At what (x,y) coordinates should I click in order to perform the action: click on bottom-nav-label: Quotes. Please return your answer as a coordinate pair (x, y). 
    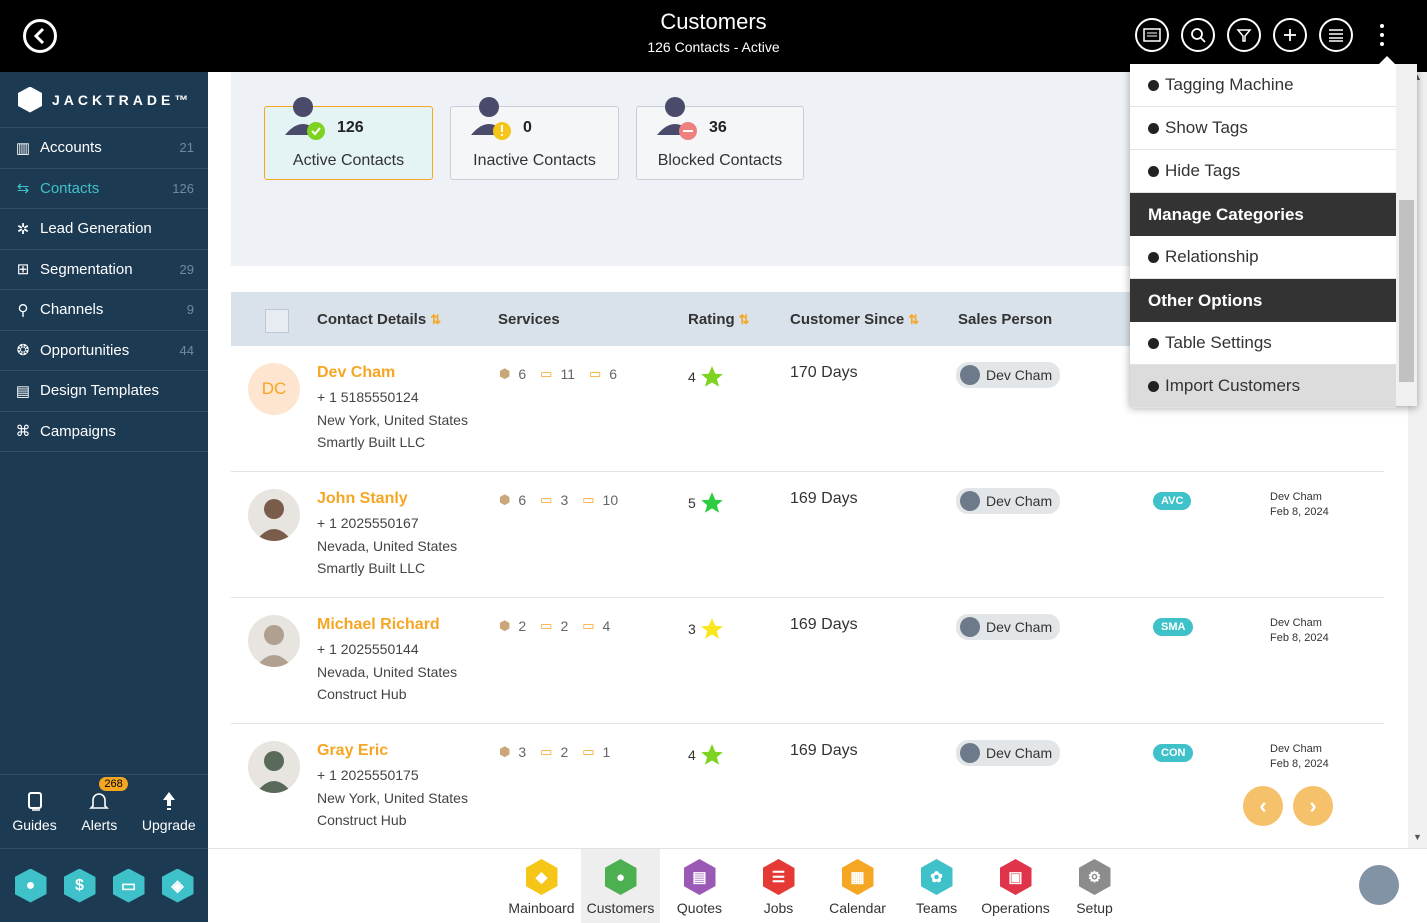
    Looking at the image, I should click on (699, 908).